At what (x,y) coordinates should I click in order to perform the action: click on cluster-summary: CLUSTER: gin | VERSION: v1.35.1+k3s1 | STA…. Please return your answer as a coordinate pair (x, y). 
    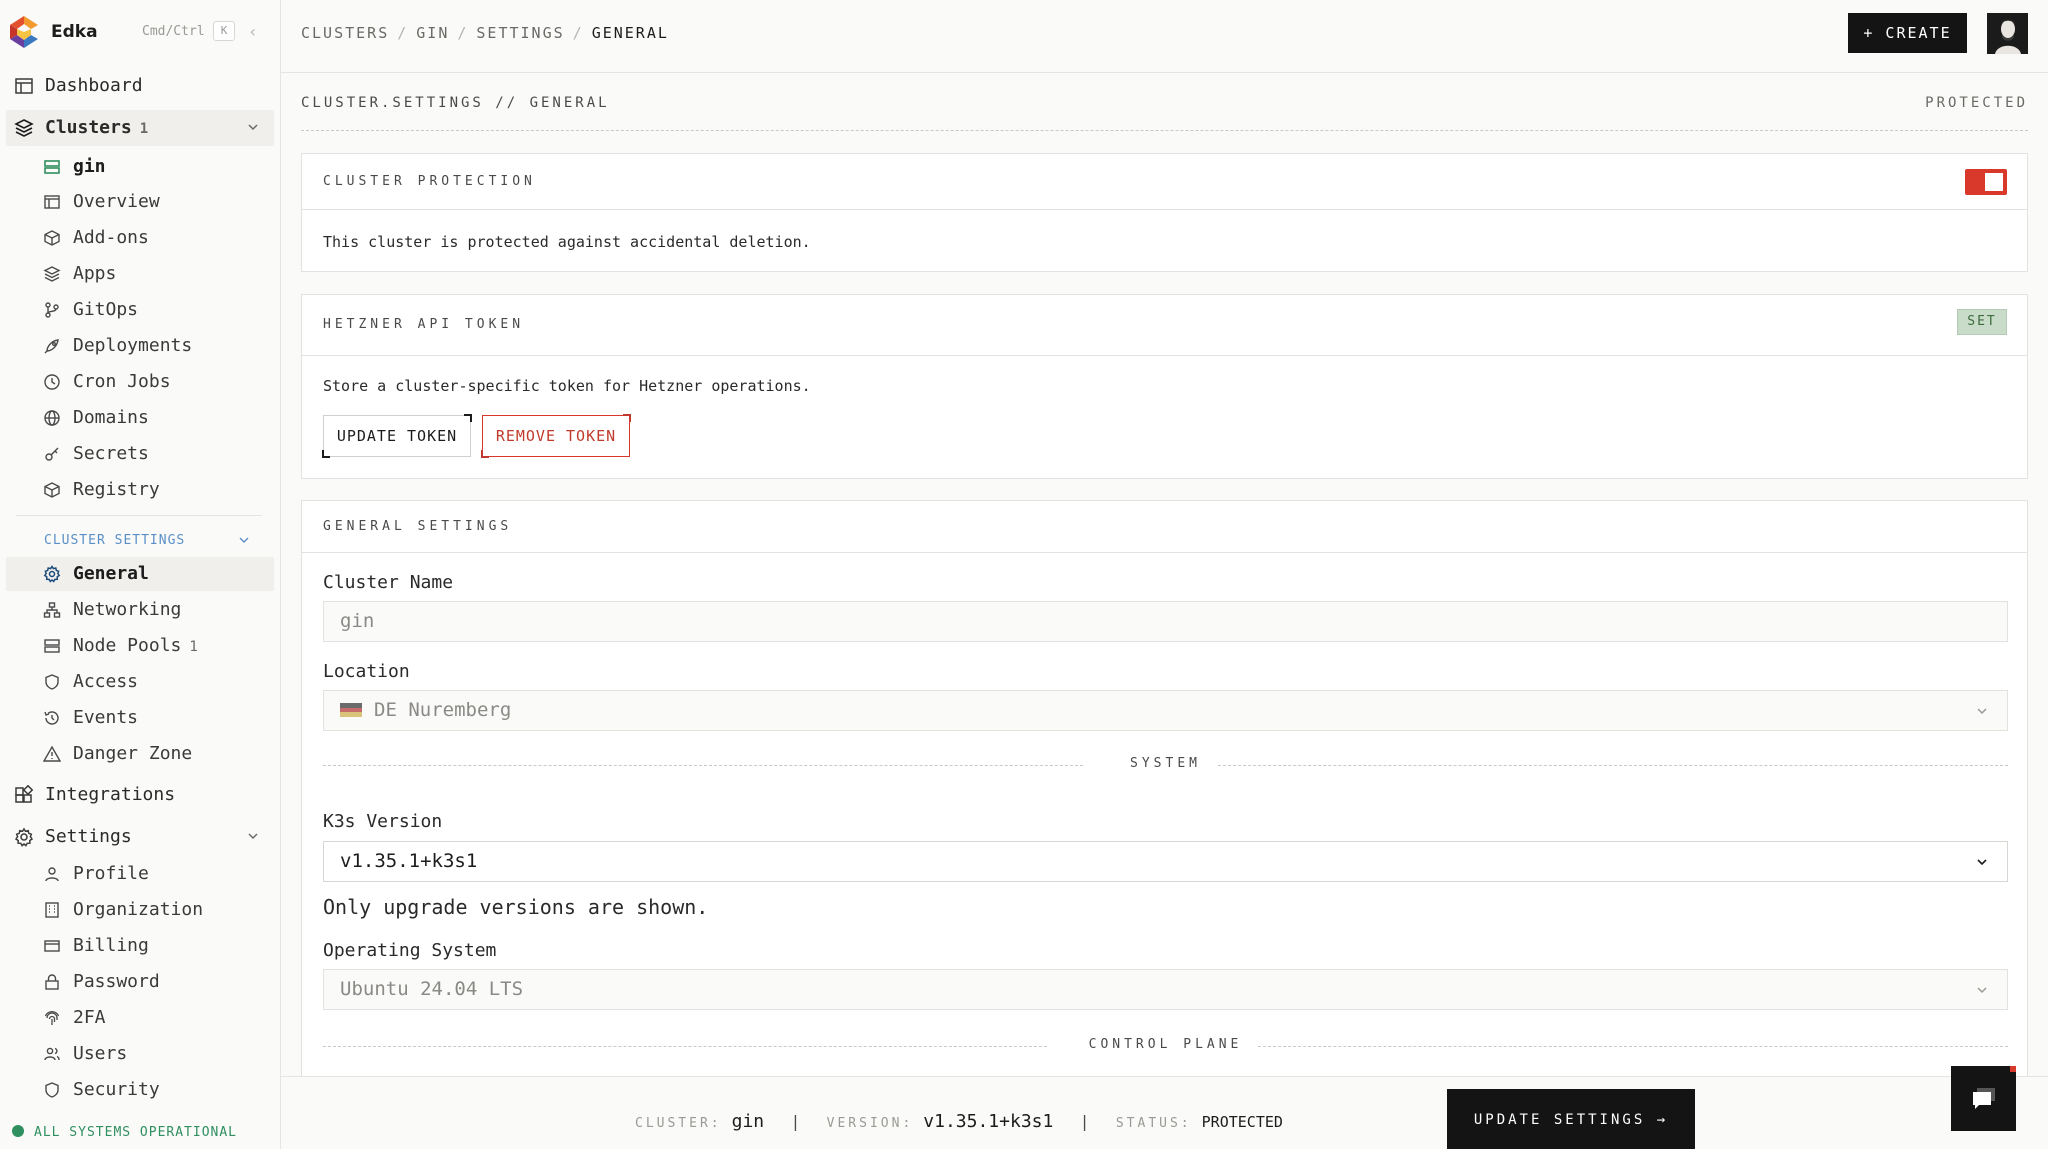
    Looking at the image, I should click on (959, 1121).